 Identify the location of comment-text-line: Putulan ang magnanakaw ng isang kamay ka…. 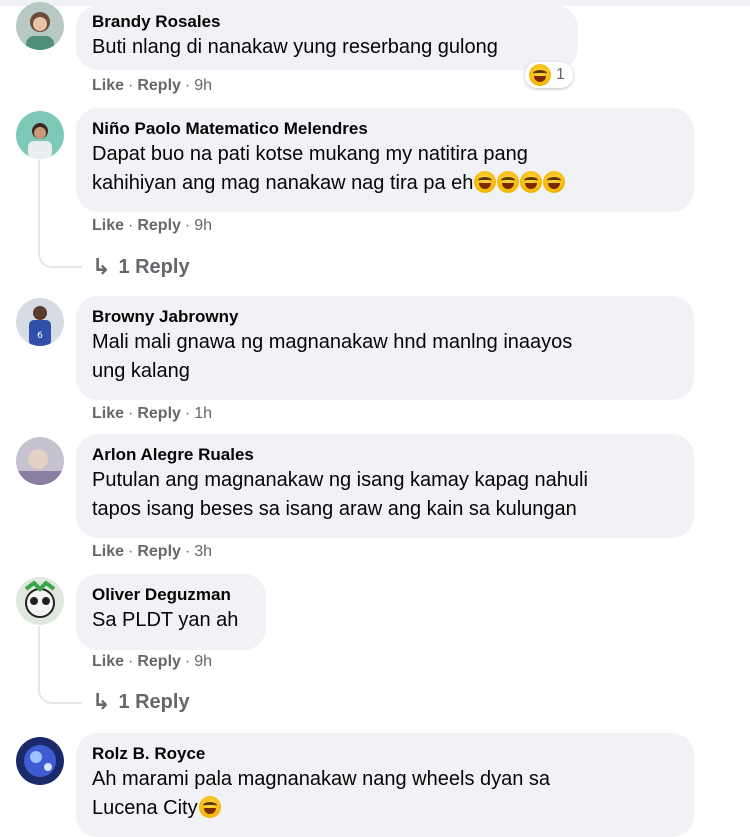
(340, 480).